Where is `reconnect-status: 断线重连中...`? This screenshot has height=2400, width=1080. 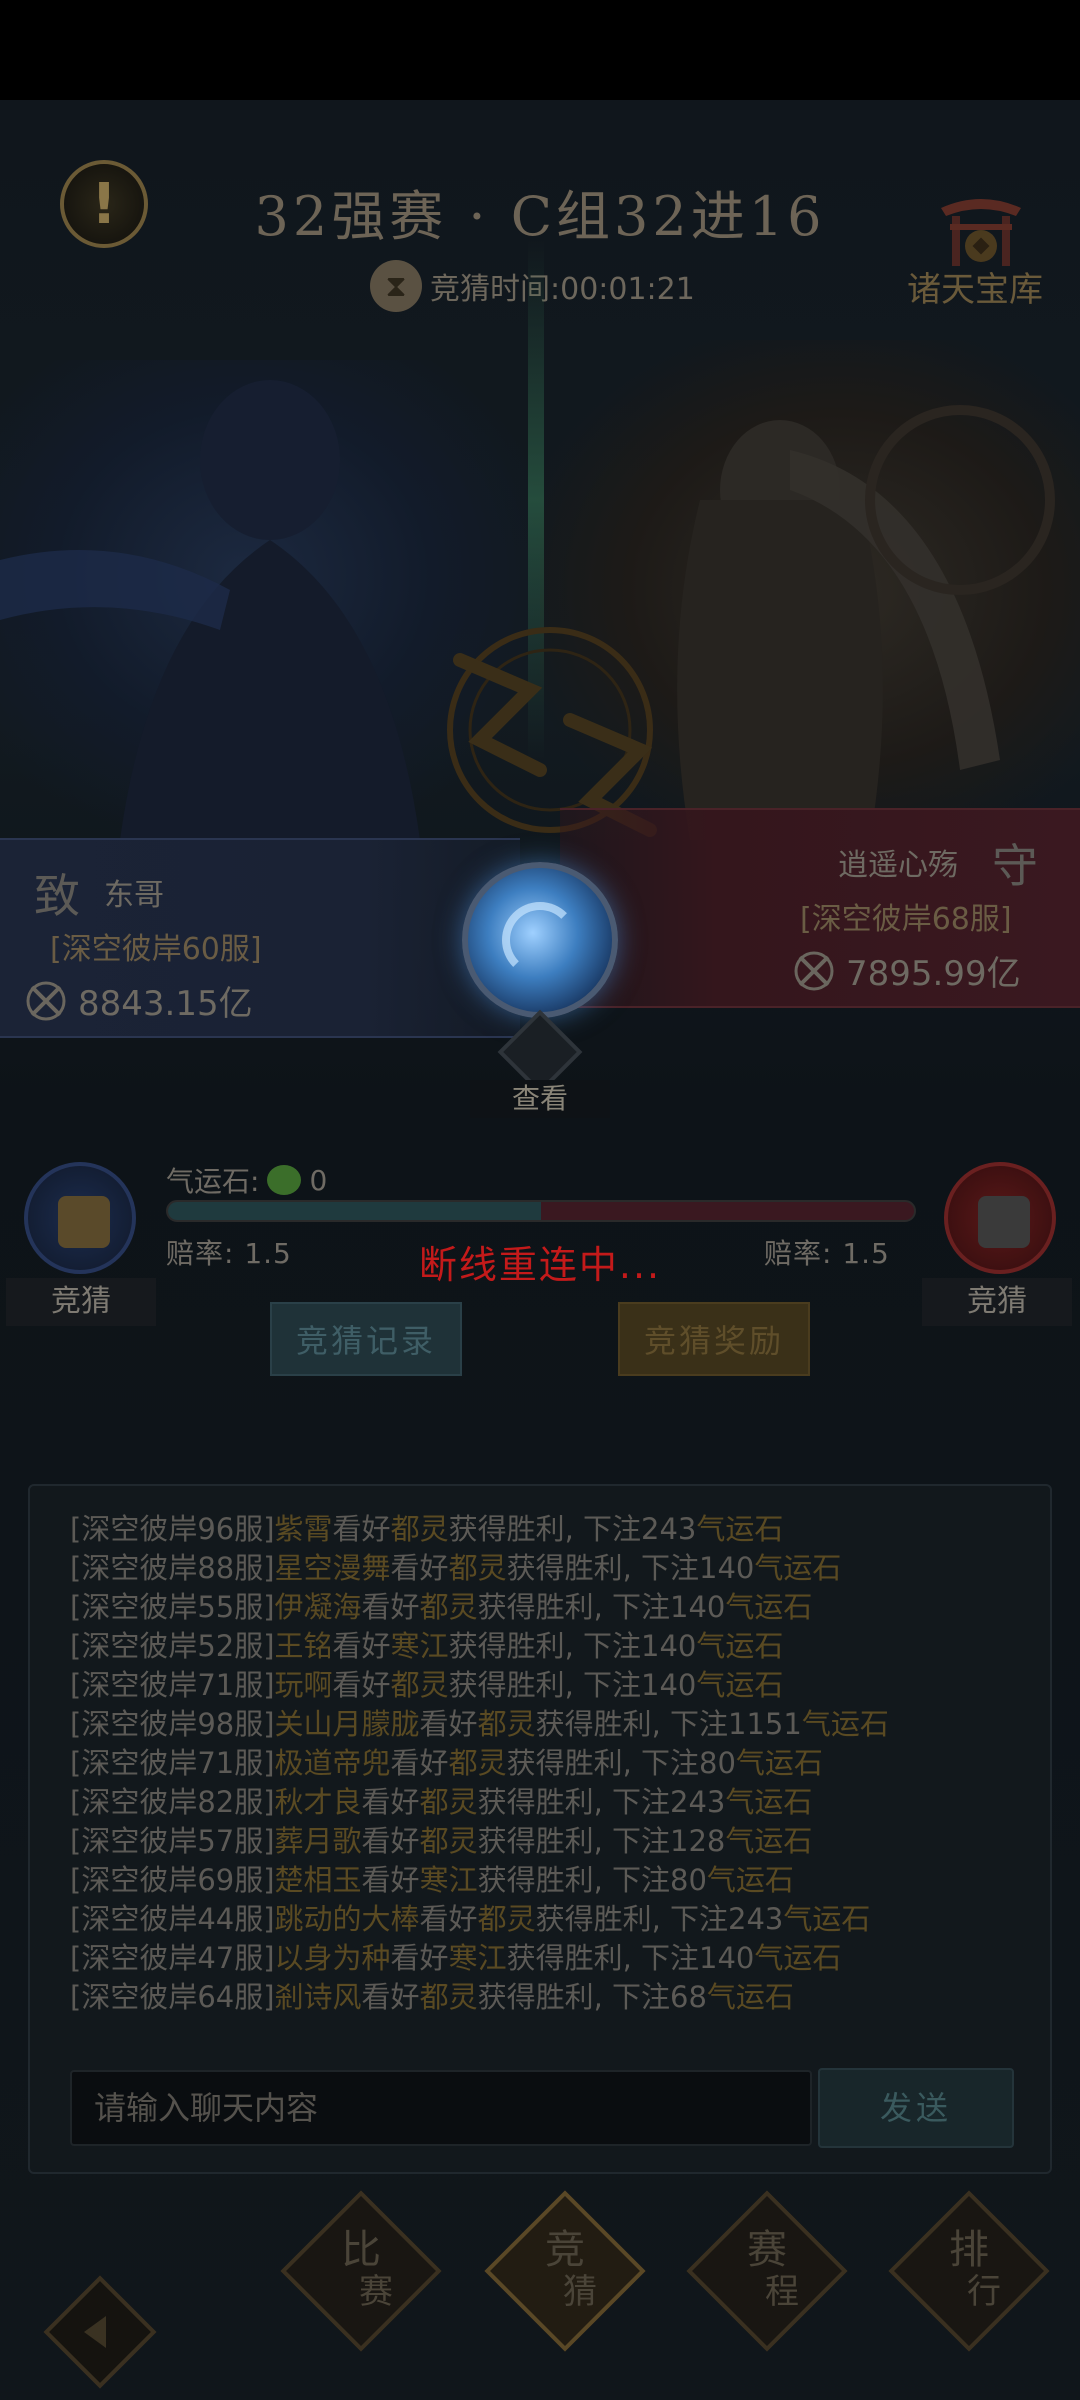
reconnect-status: 断线重连中... is located at coordinates (540, 1265).